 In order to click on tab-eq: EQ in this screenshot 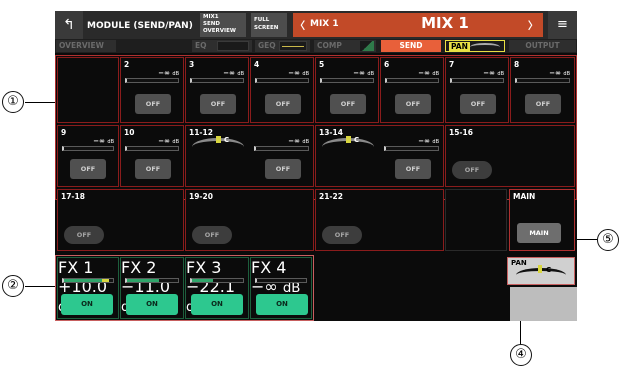, I will do `click(222, 46)`.